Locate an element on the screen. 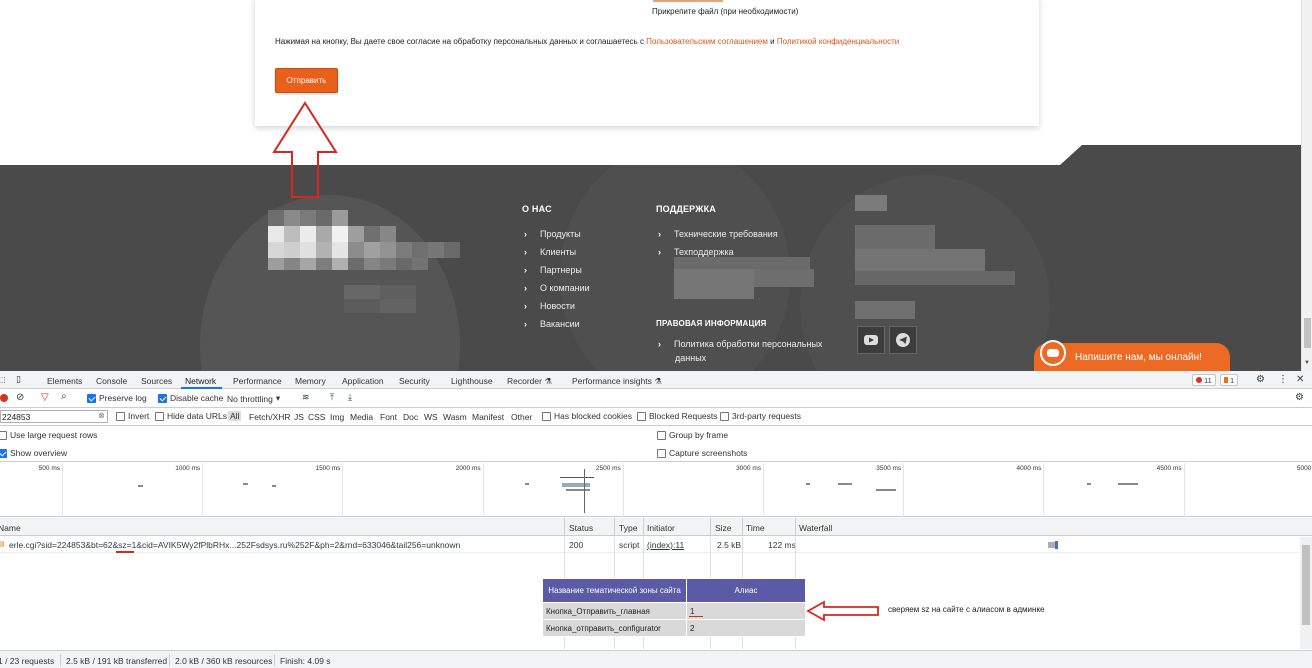 The height and width of the screenshot is (668, 1312). column-type: Type is located at coordinates (628, 528).